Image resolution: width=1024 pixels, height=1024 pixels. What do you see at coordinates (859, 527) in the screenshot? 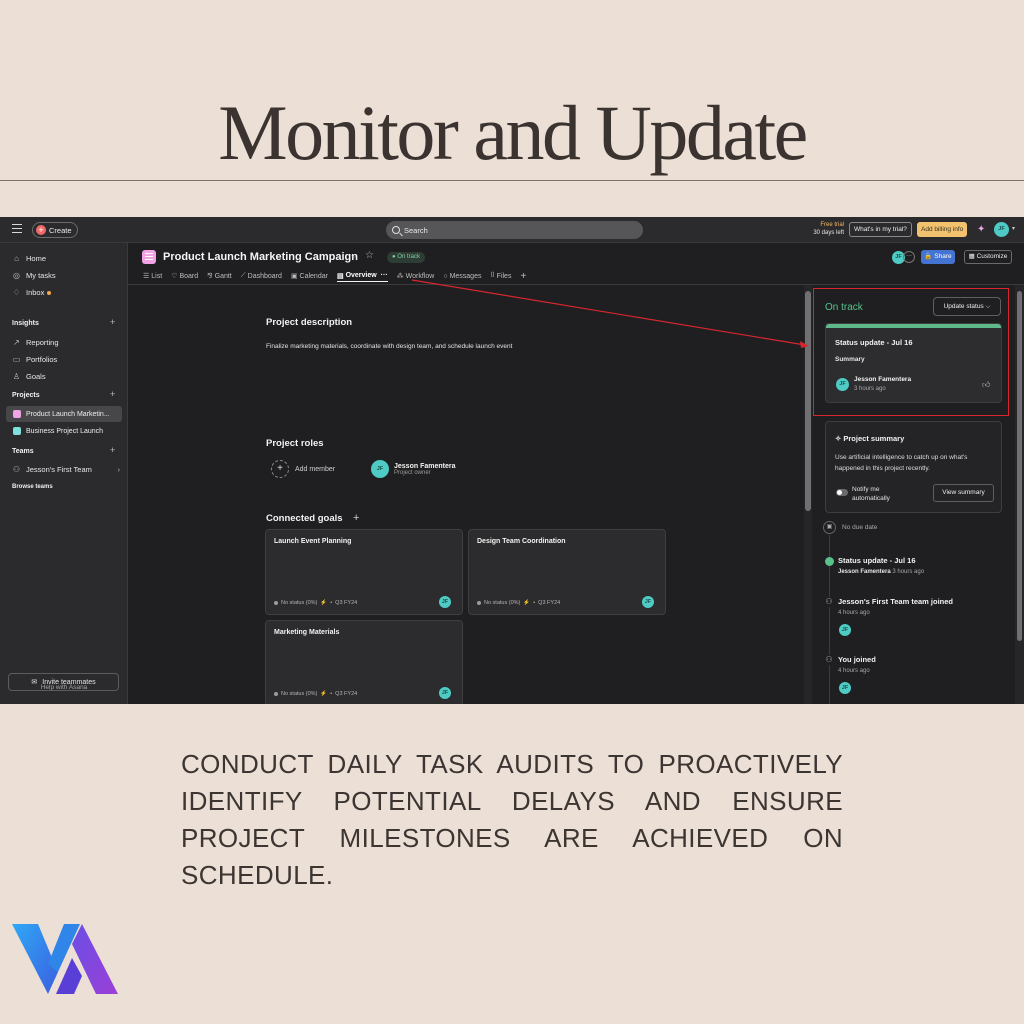
I see `due-date-label: No due date` at bounding box center [859, 527].